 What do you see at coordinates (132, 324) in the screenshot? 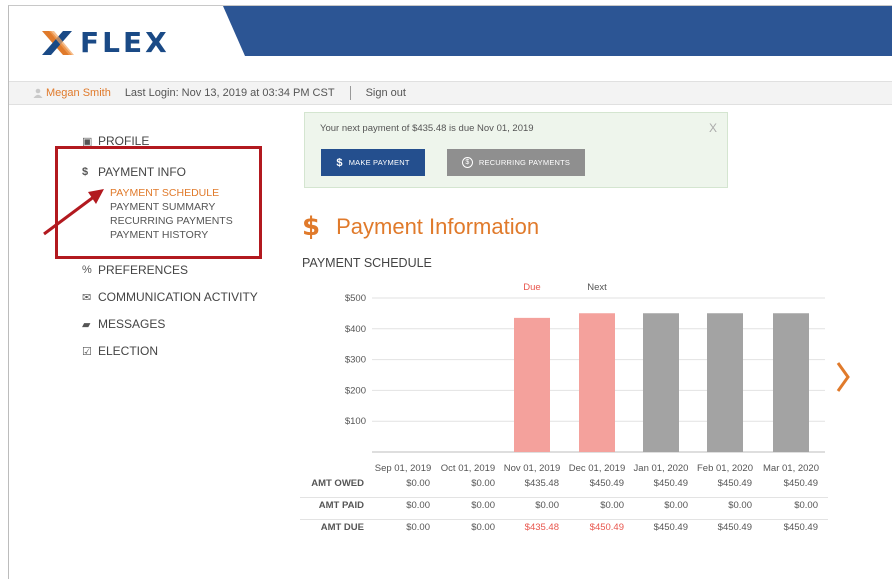
I see `sidebar-item-label: MESSAGES` at bounding box center [132, 324].